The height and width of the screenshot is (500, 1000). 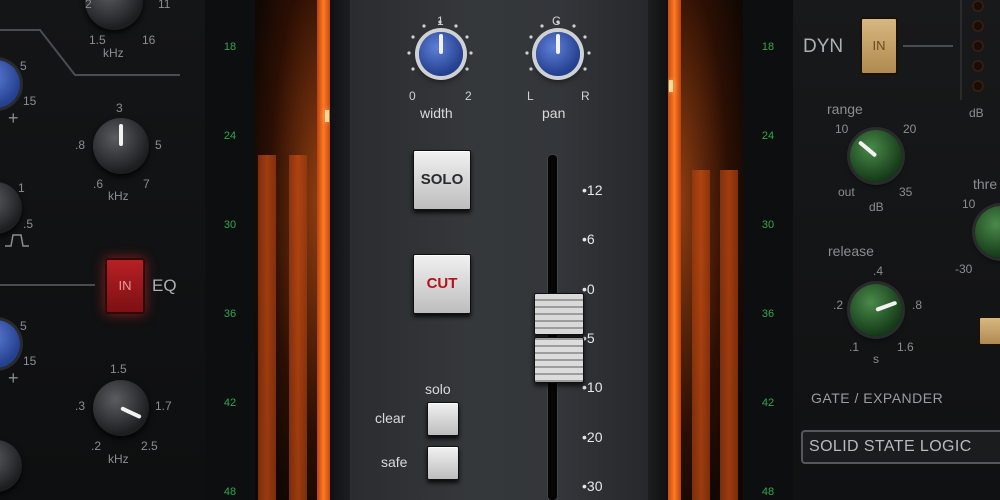 What do you see at coordinates (905, 347) in the screenshot?
I see `release-br: 1.6` at bounding box center [905, 347].